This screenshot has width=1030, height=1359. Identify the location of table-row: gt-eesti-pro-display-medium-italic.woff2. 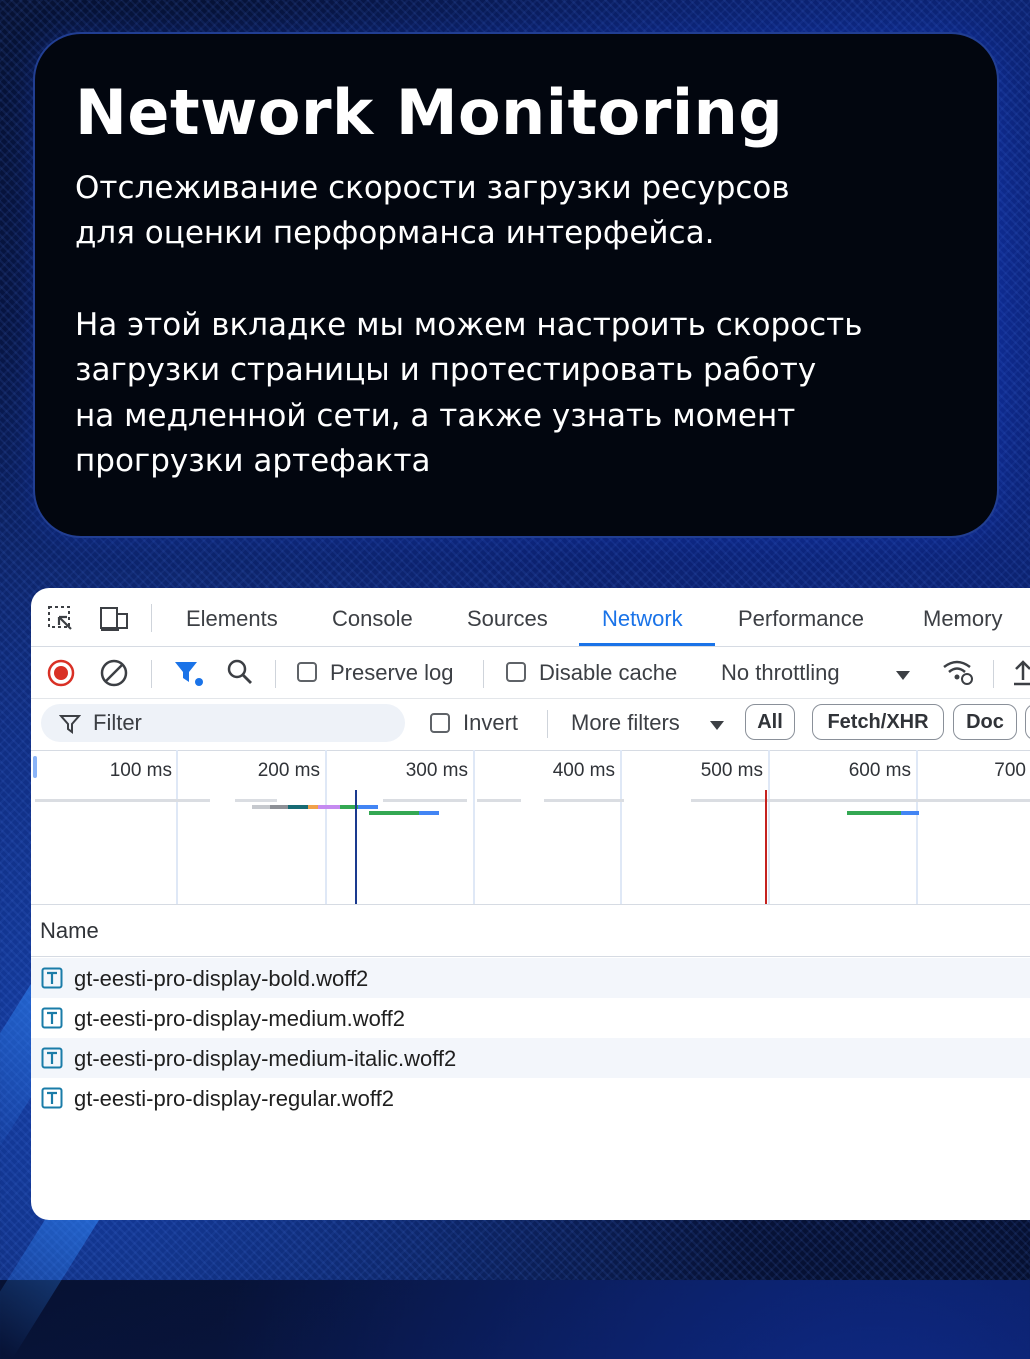
(530, 1058).